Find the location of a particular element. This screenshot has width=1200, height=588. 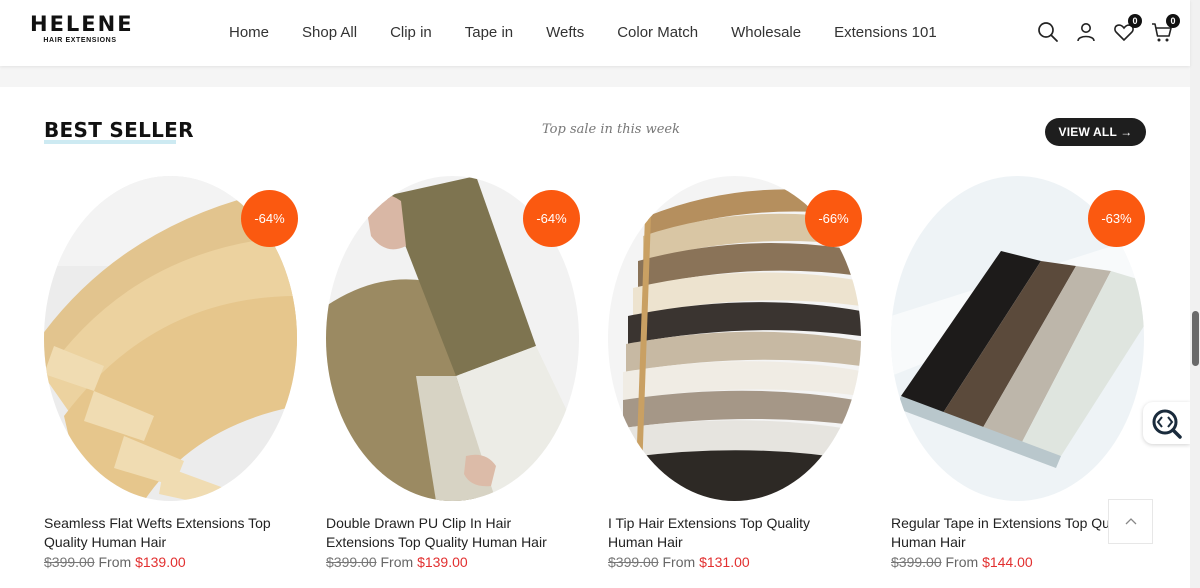

discount-badge: -63% is located at coordinates (1116, 218).